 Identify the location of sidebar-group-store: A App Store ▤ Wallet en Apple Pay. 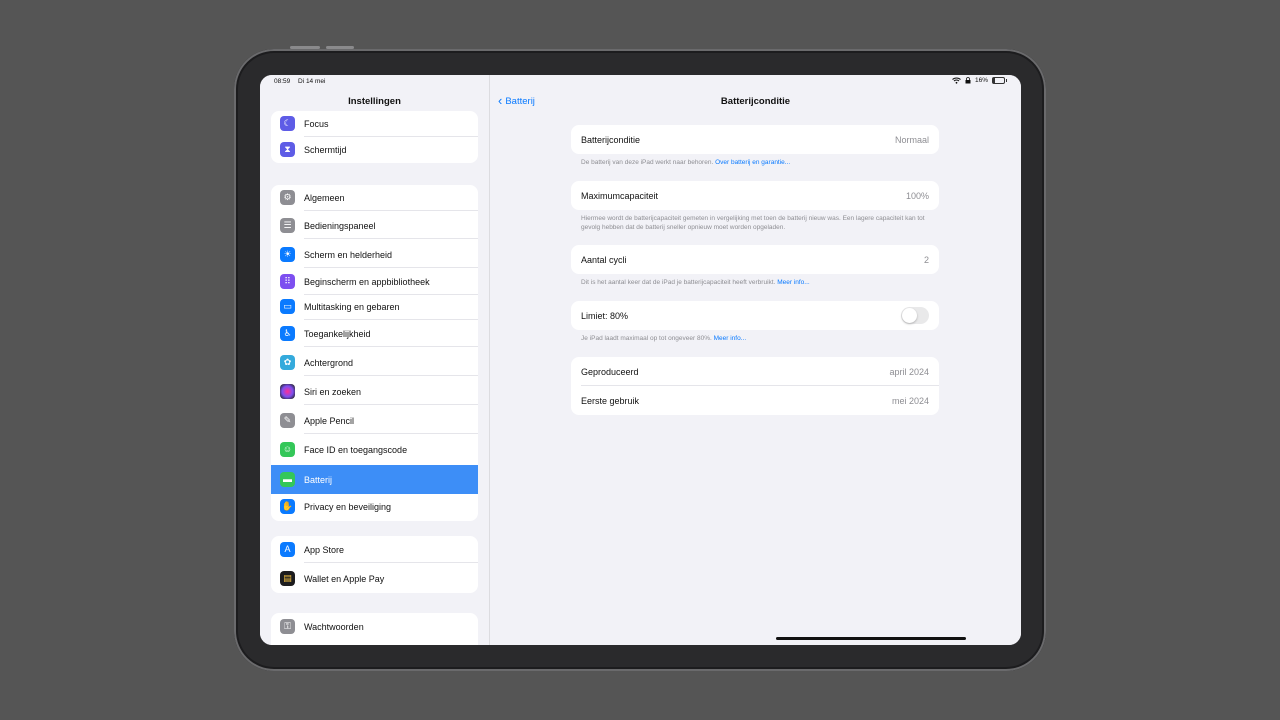
(374, 564).